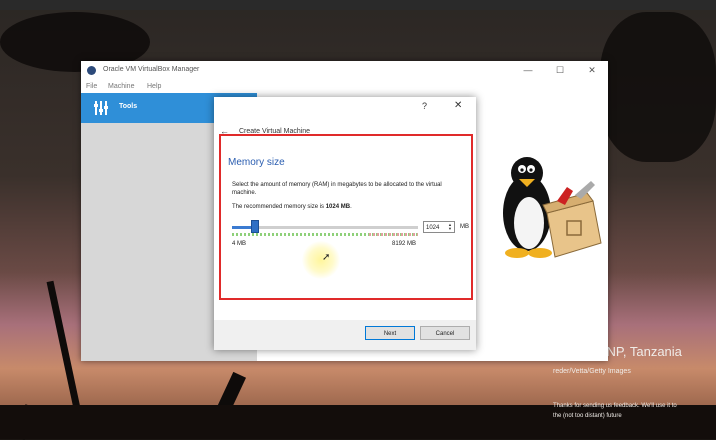  What do you see at coordinates (128, 106) in the screenshot?
I see `sidebar-item-label: Tools` at bounding box center [128, 106].